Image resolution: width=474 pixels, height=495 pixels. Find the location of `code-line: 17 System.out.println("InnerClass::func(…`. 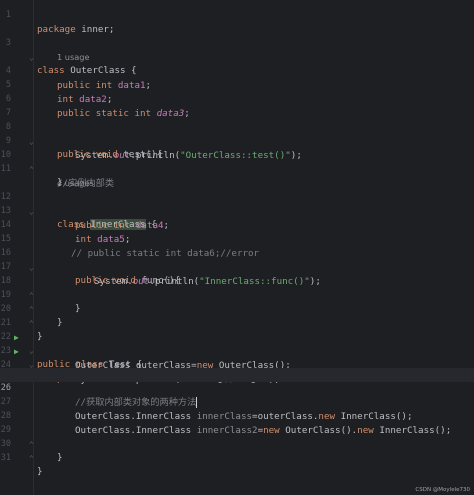

code-line: 17 System.out.println("InnerClass::func(… is located at coordinates (237, 267).